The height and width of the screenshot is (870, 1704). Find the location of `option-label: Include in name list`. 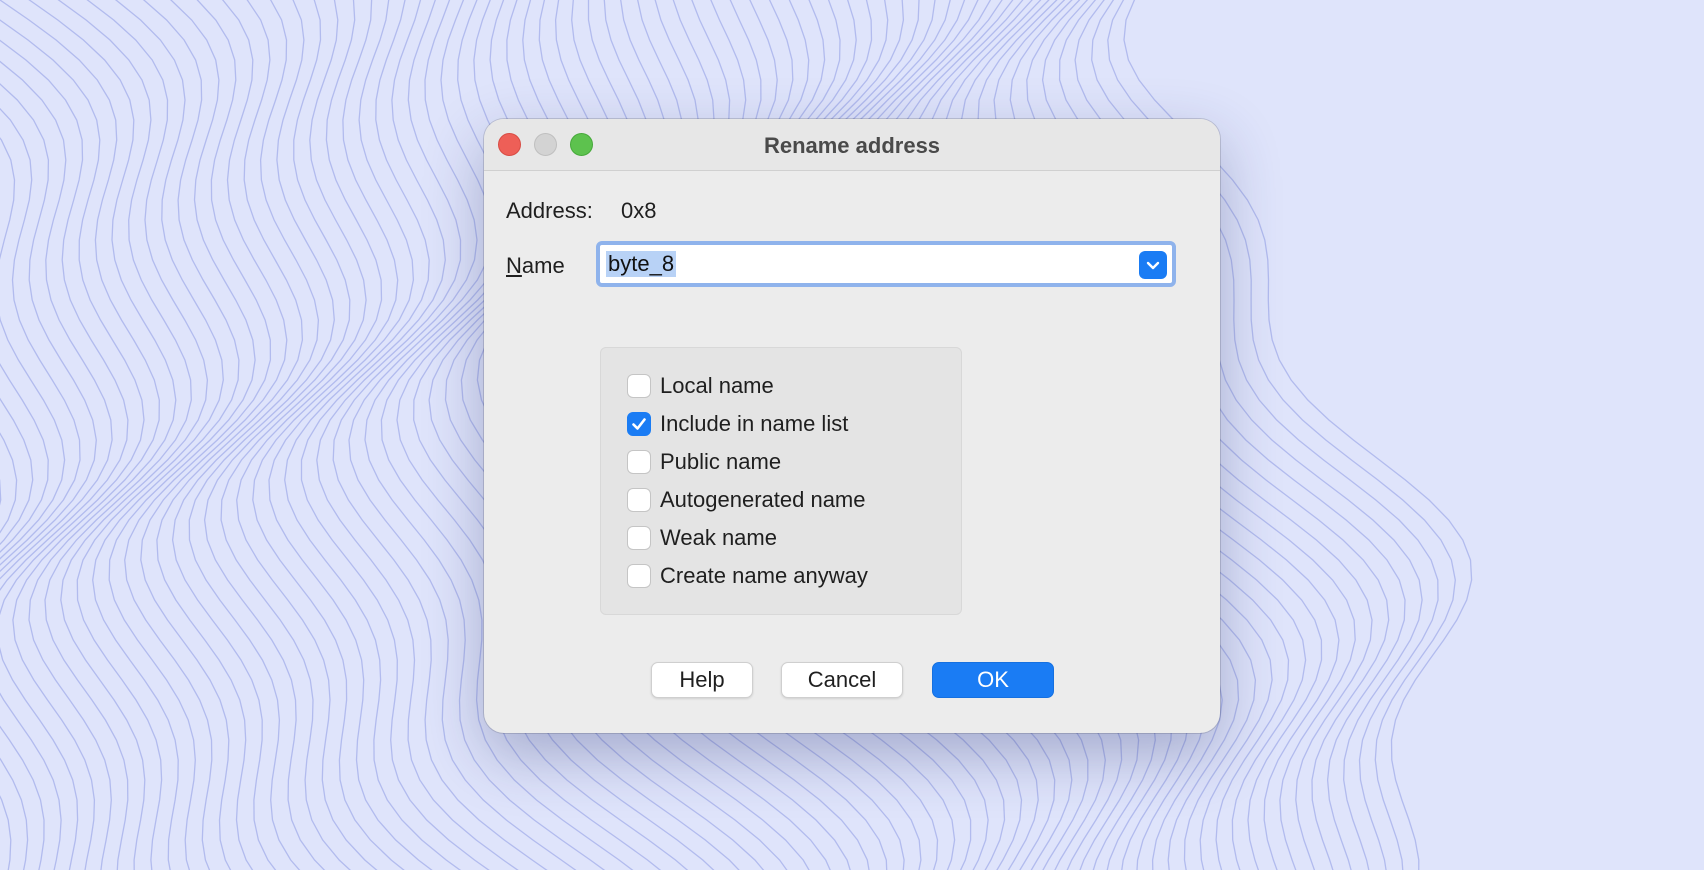

option-label: Include in name list is located at coordinates (754, 423).